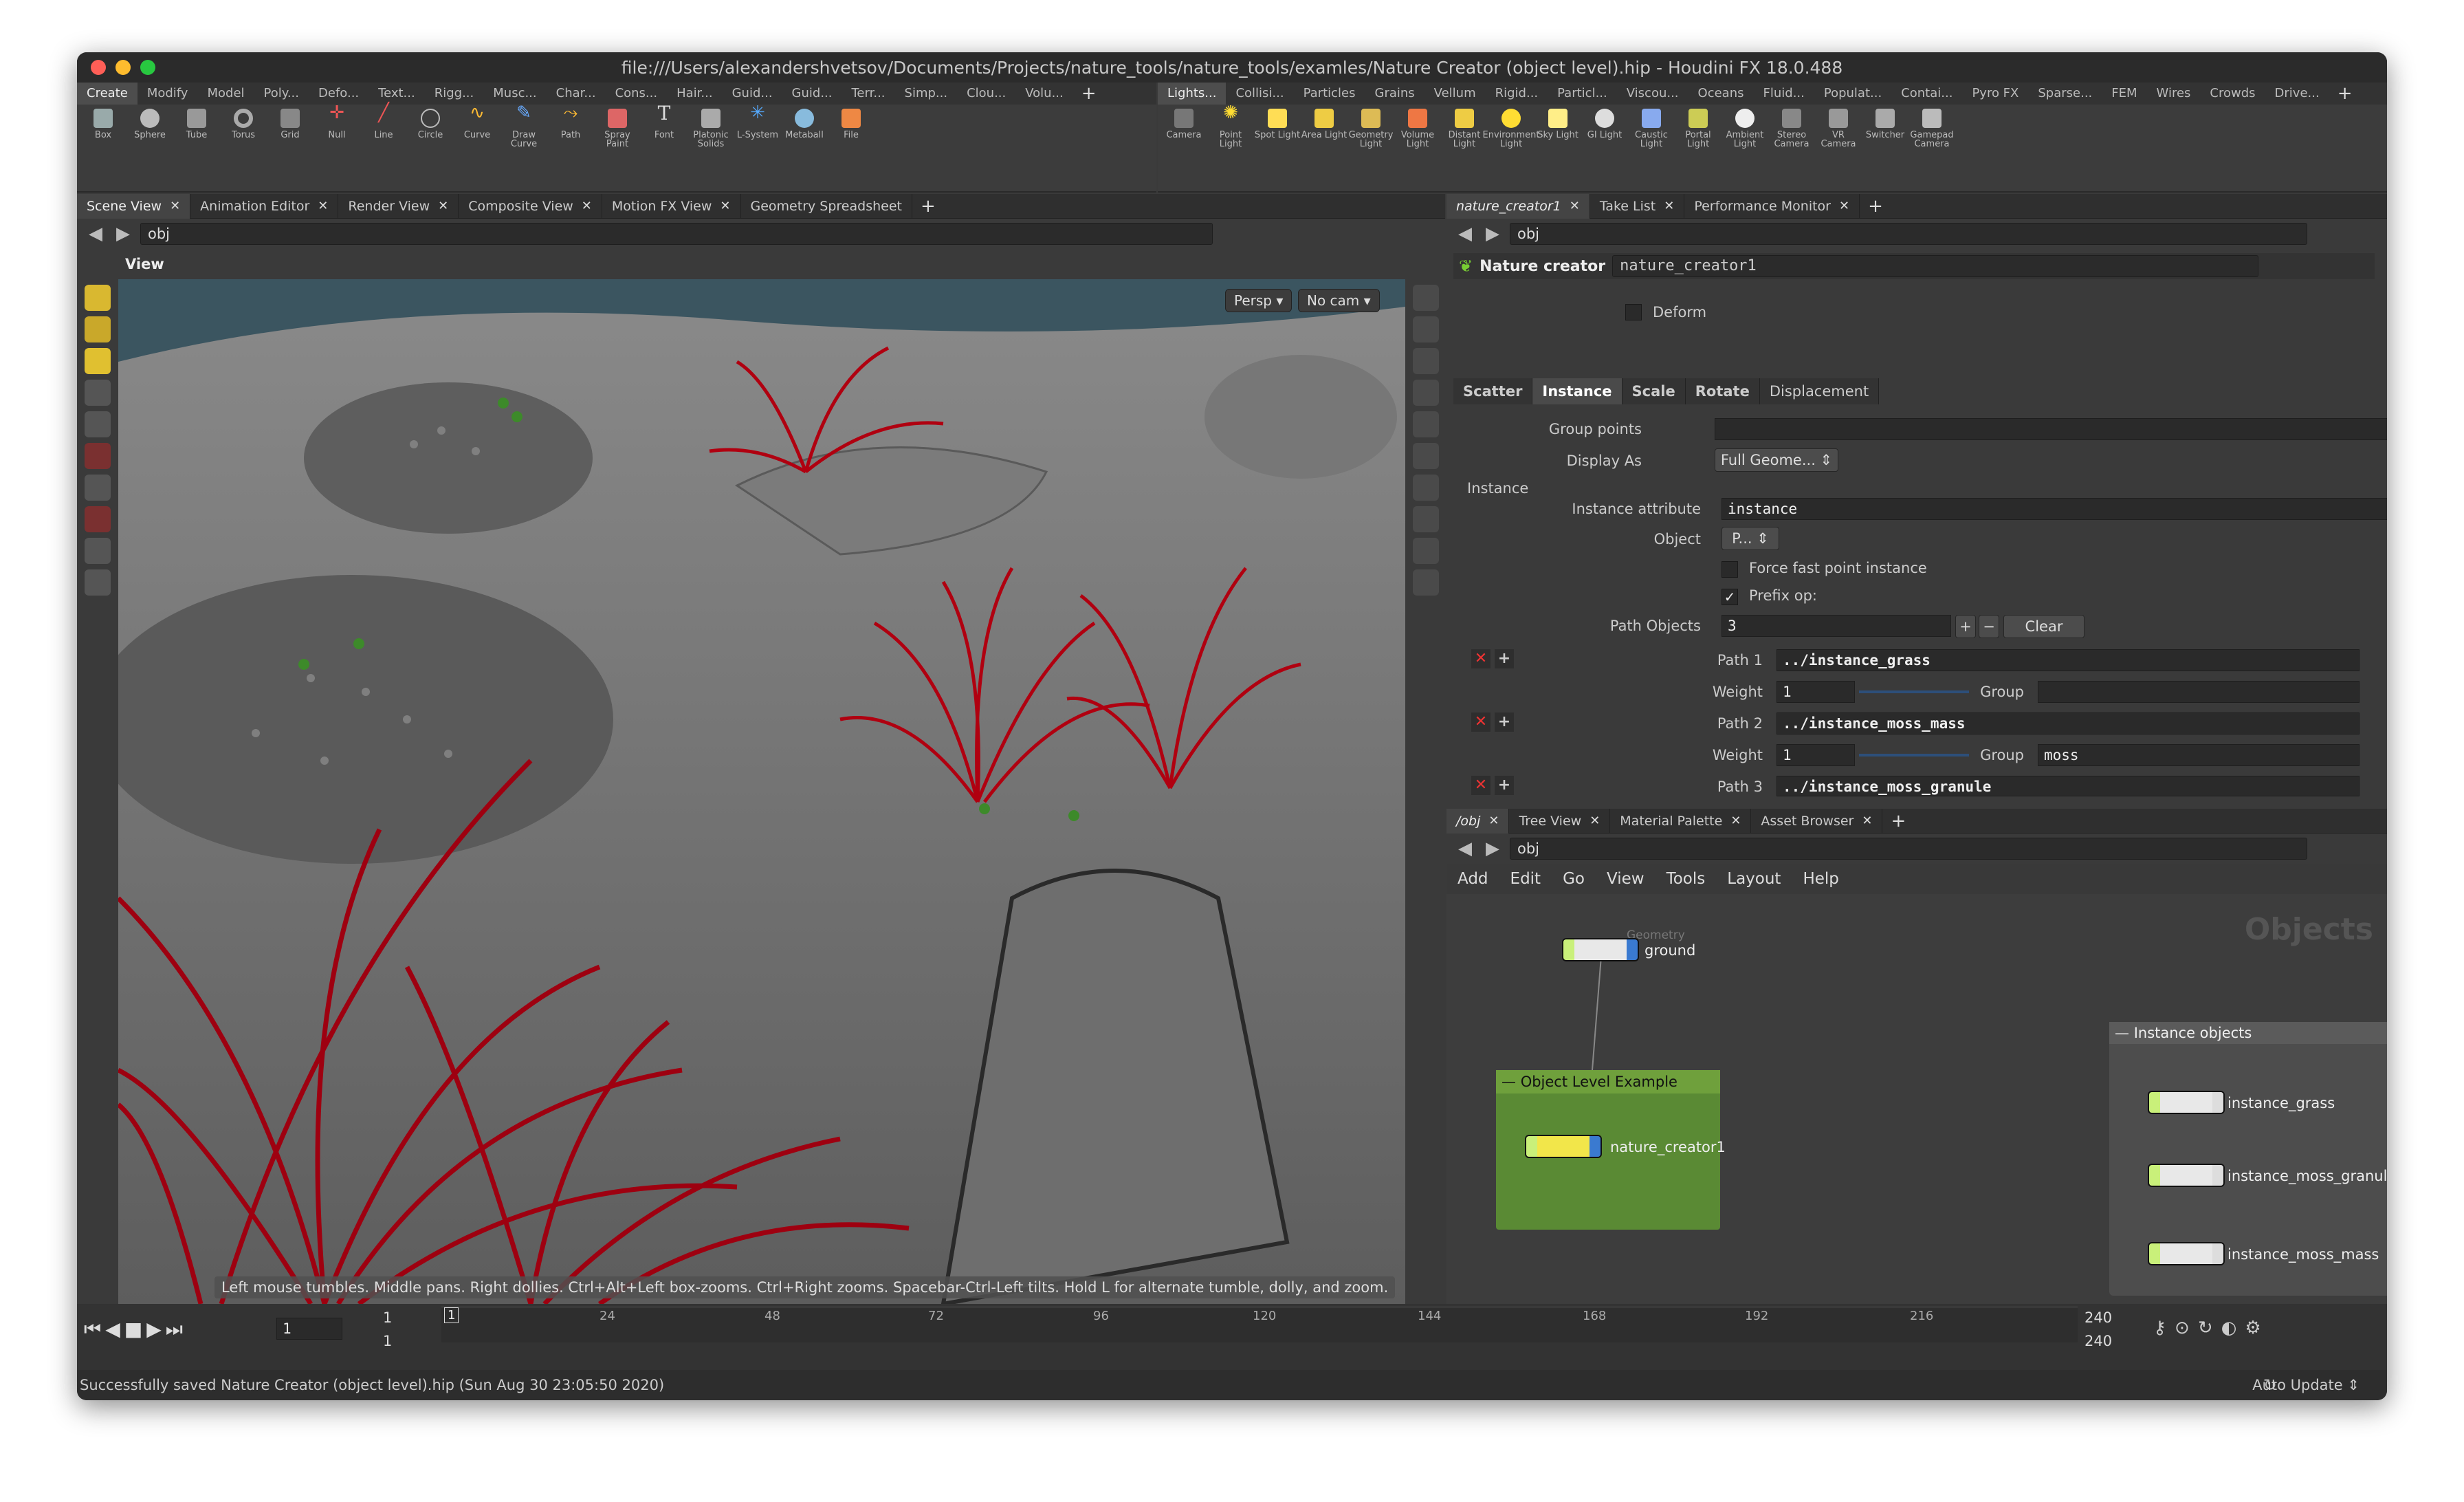 This screenshot has height=1502, width=2464. I want to click on instance-grass-node, so click(2186, 1102).